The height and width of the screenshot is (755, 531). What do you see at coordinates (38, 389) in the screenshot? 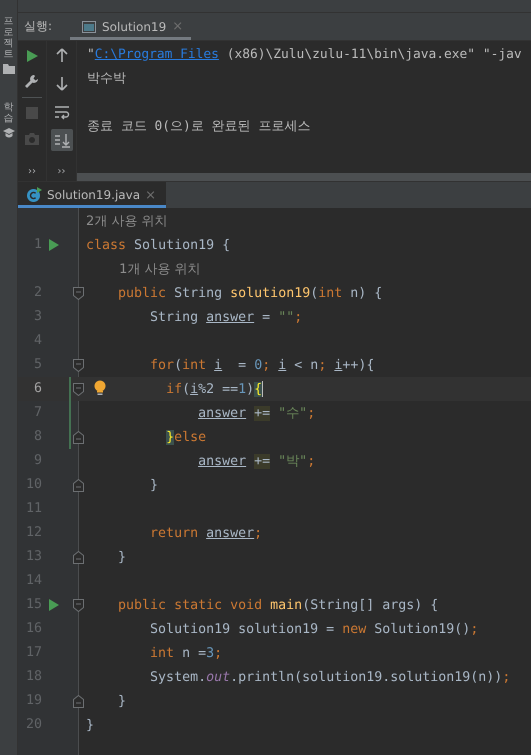
I see `line-number: 6` at bounding box center [38, 389].